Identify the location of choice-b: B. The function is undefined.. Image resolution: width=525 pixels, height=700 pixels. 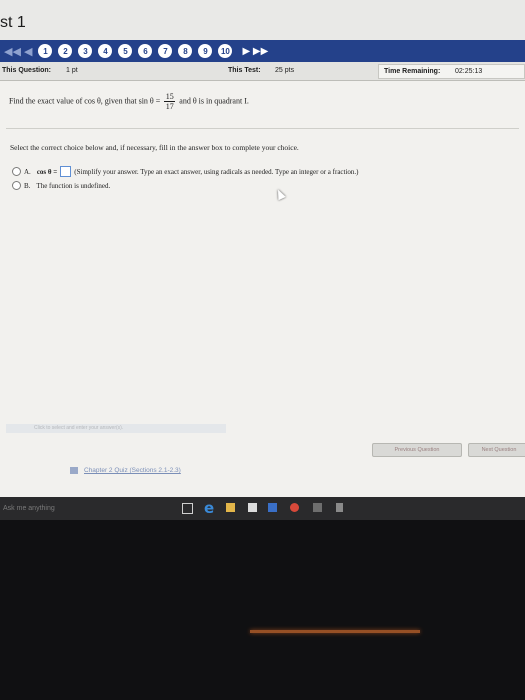
(61, 185).